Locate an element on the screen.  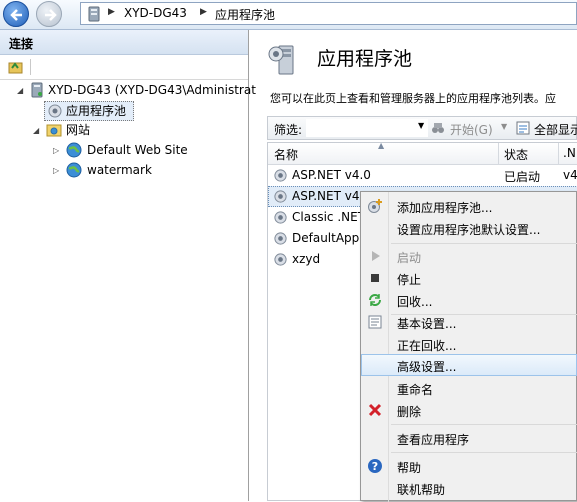
tree-label-server: XYD-DG43 (XYD-DG43\Administrat is located at coordinates (152, 90).